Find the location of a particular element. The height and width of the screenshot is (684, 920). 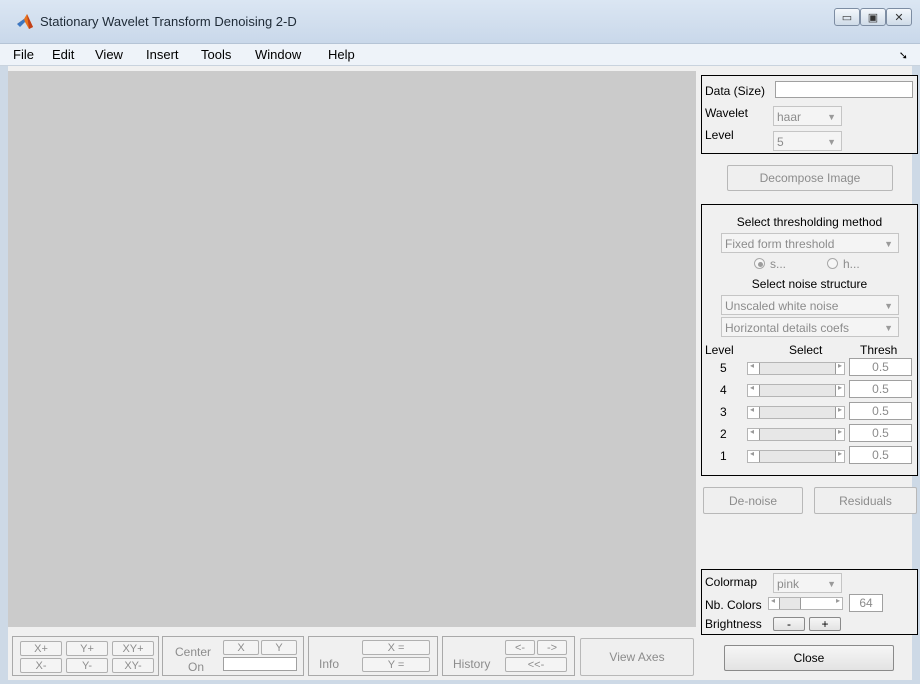

menu-tools: Tools is located at coordinates (216, 54).